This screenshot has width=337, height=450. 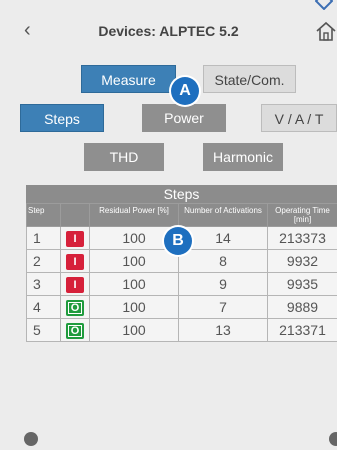 What do you see at coordinates (302, 330) in the screenshot?
I see `operating-time: 213371` at bounding box center [302, 330].